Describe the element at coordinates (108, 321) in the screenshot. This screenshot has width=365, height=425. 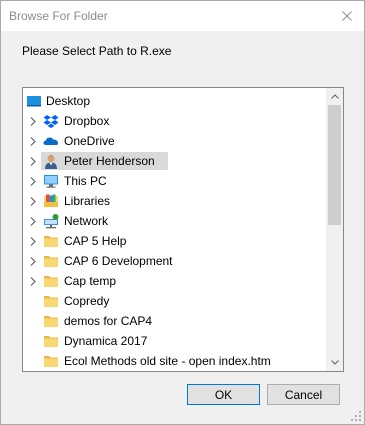
I see `tree-item-label: demos for CAP4` at that location.